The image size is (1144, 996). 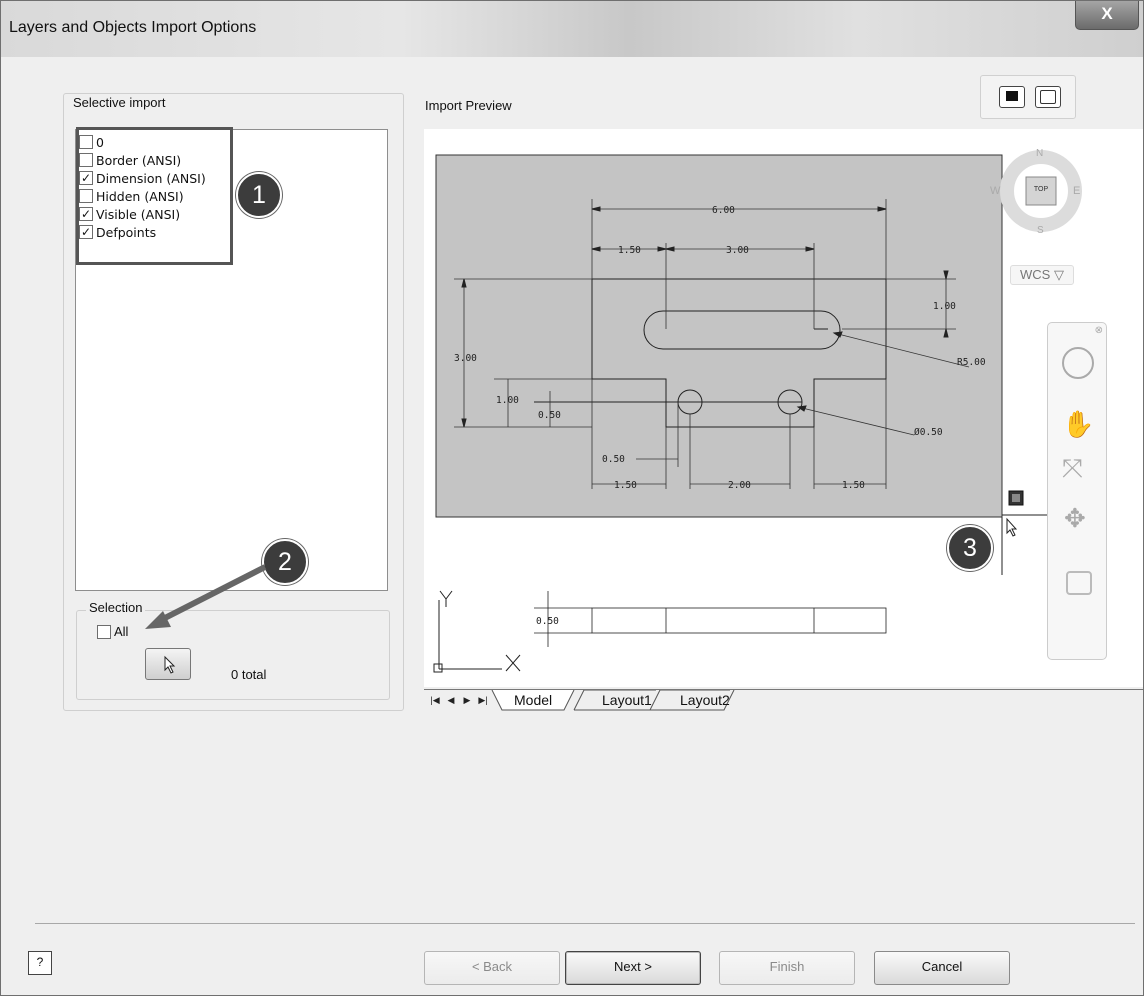 I want to click on next-button: Next >, so click(x=633, y=968).